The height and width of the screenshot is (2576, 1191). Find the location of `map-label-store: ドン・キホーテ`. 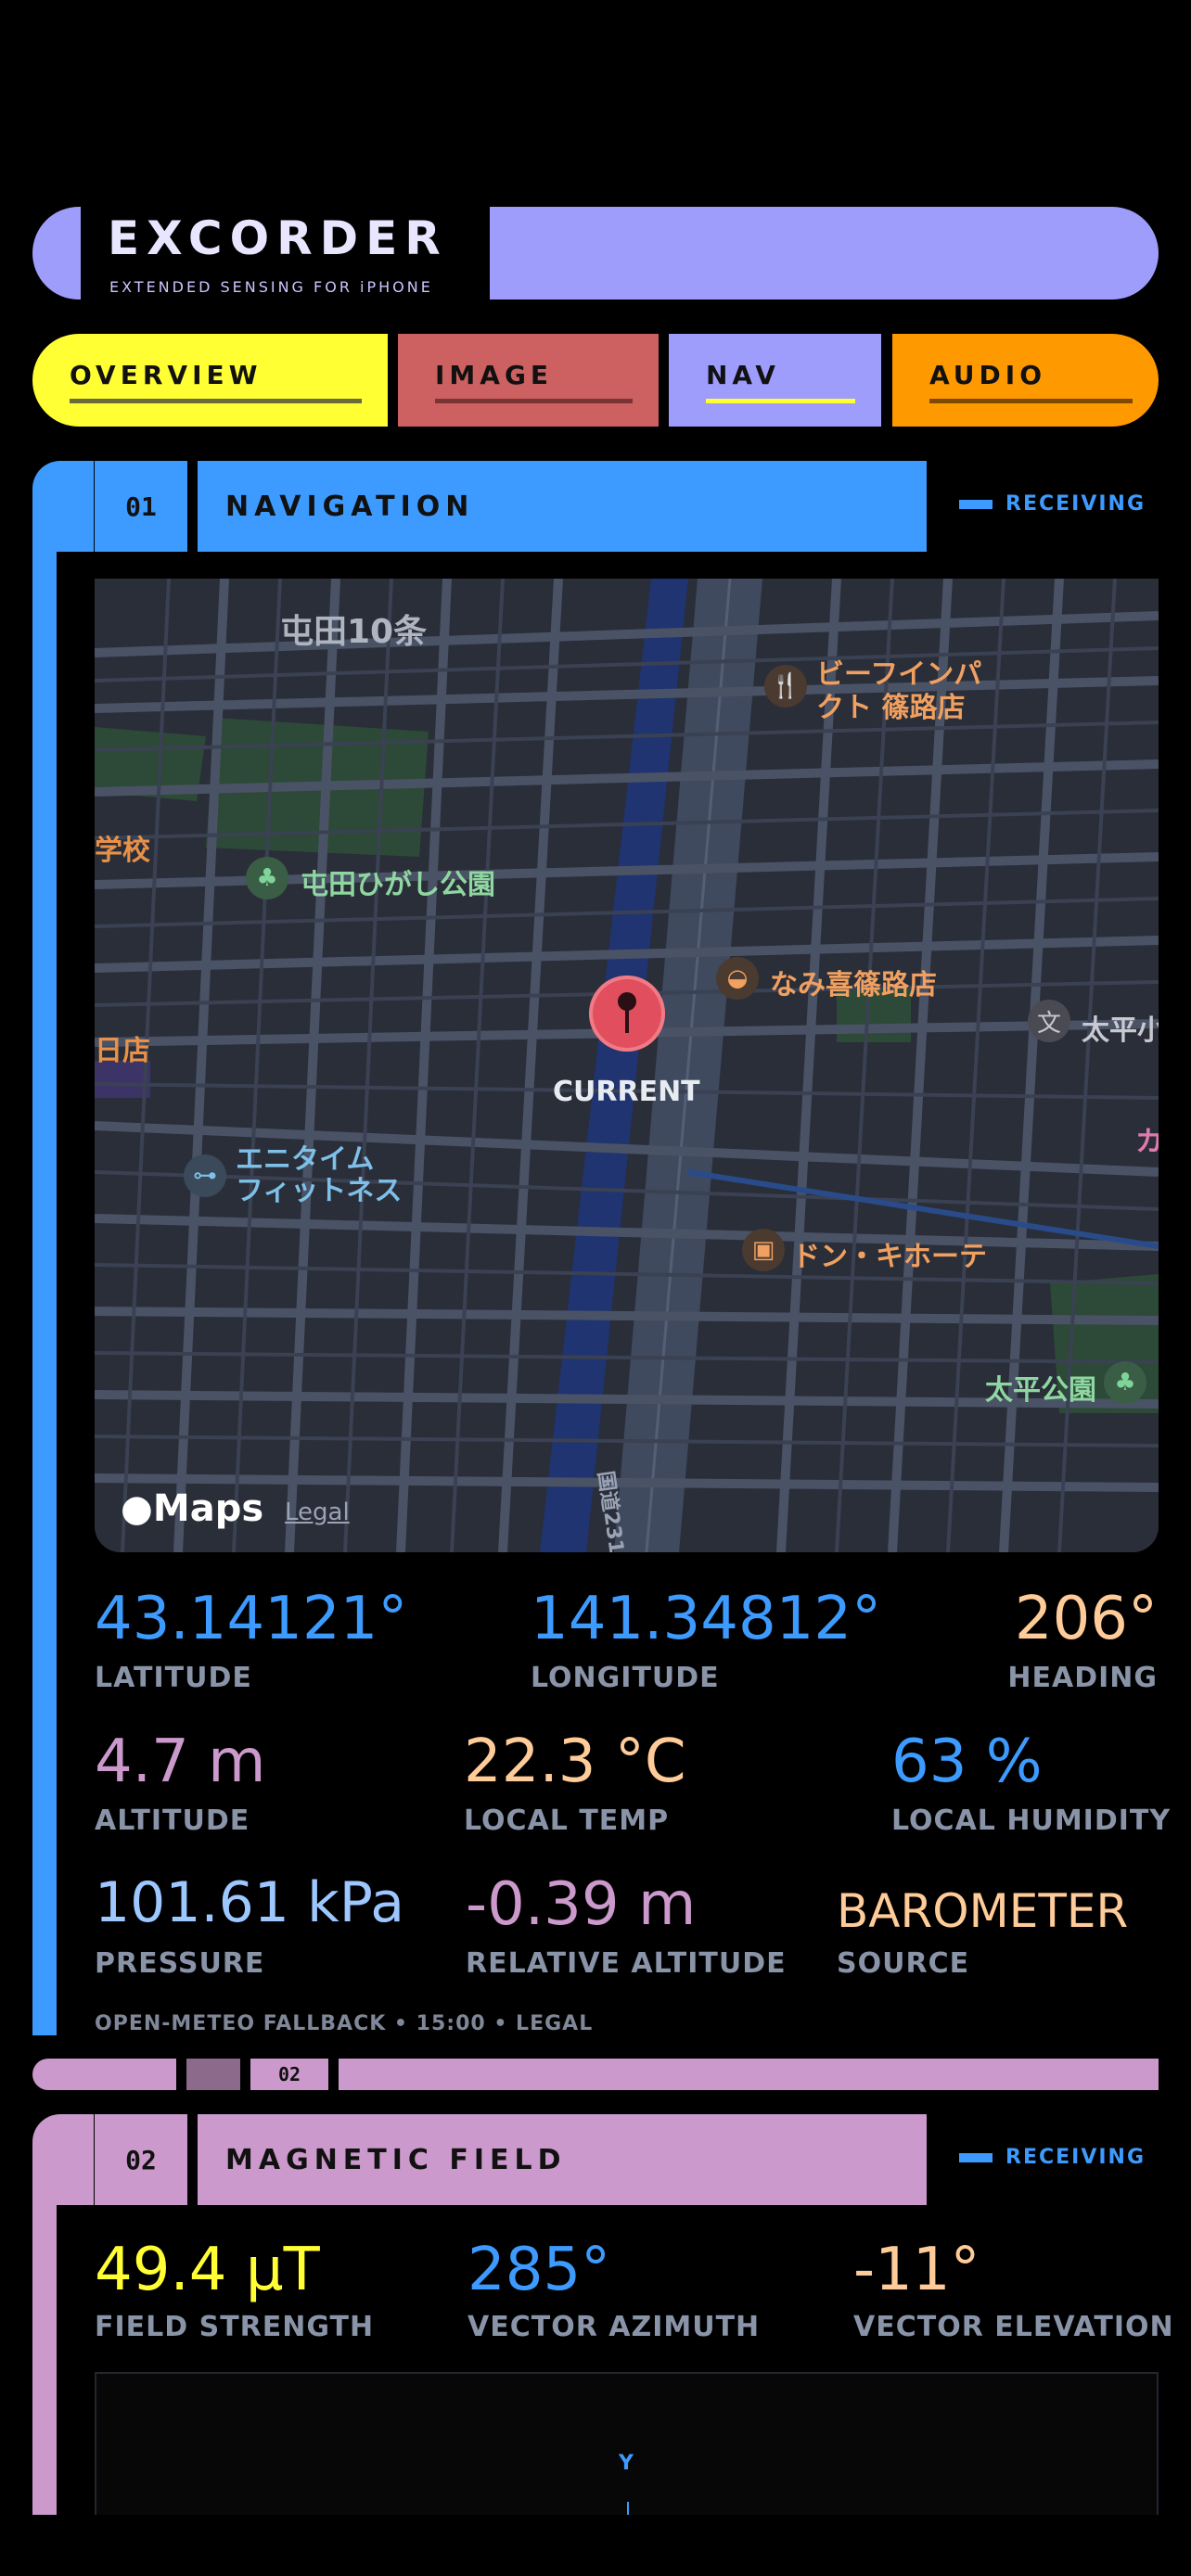

map-label-store: ドン・キホーテ is located at coordinates (889, 1257).